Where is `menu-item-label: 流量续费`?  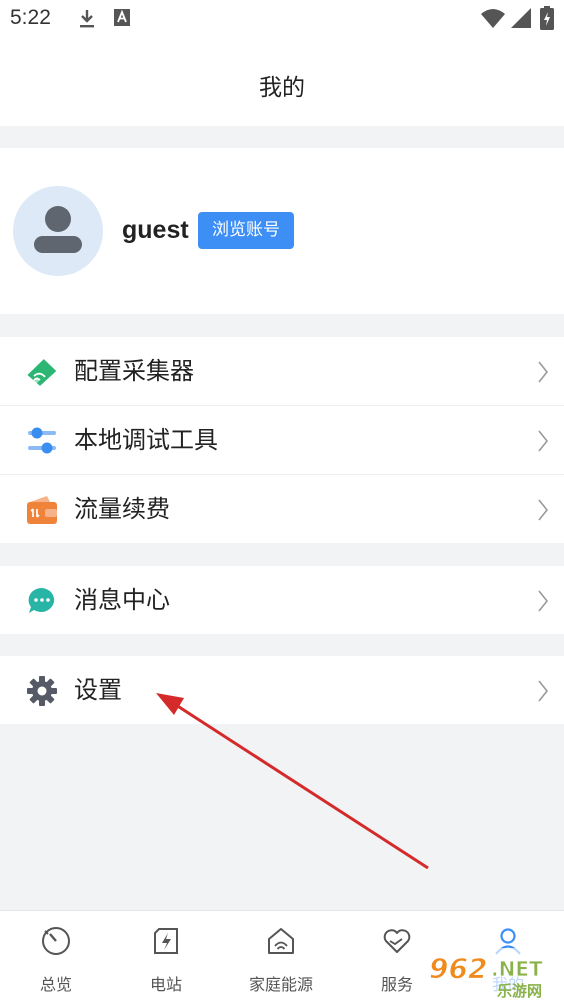
menu-item-label: 流量续费 is located at coordinates (122, 509).